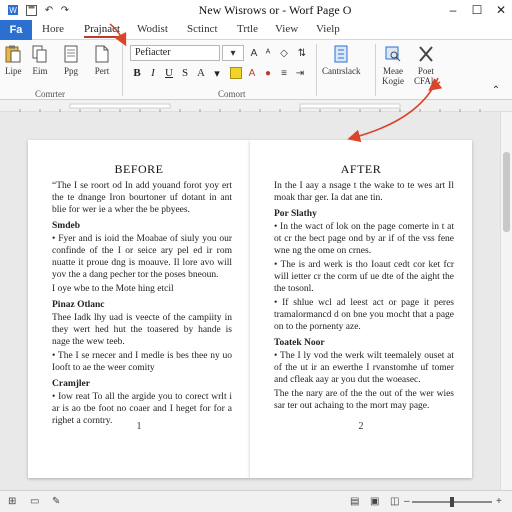 Image resolution: width=512 pixels, height=512 pixels. Describe the element at coordinates (394, 501) in the screenshot. I see `web-layout-icon: ◫` at that location.